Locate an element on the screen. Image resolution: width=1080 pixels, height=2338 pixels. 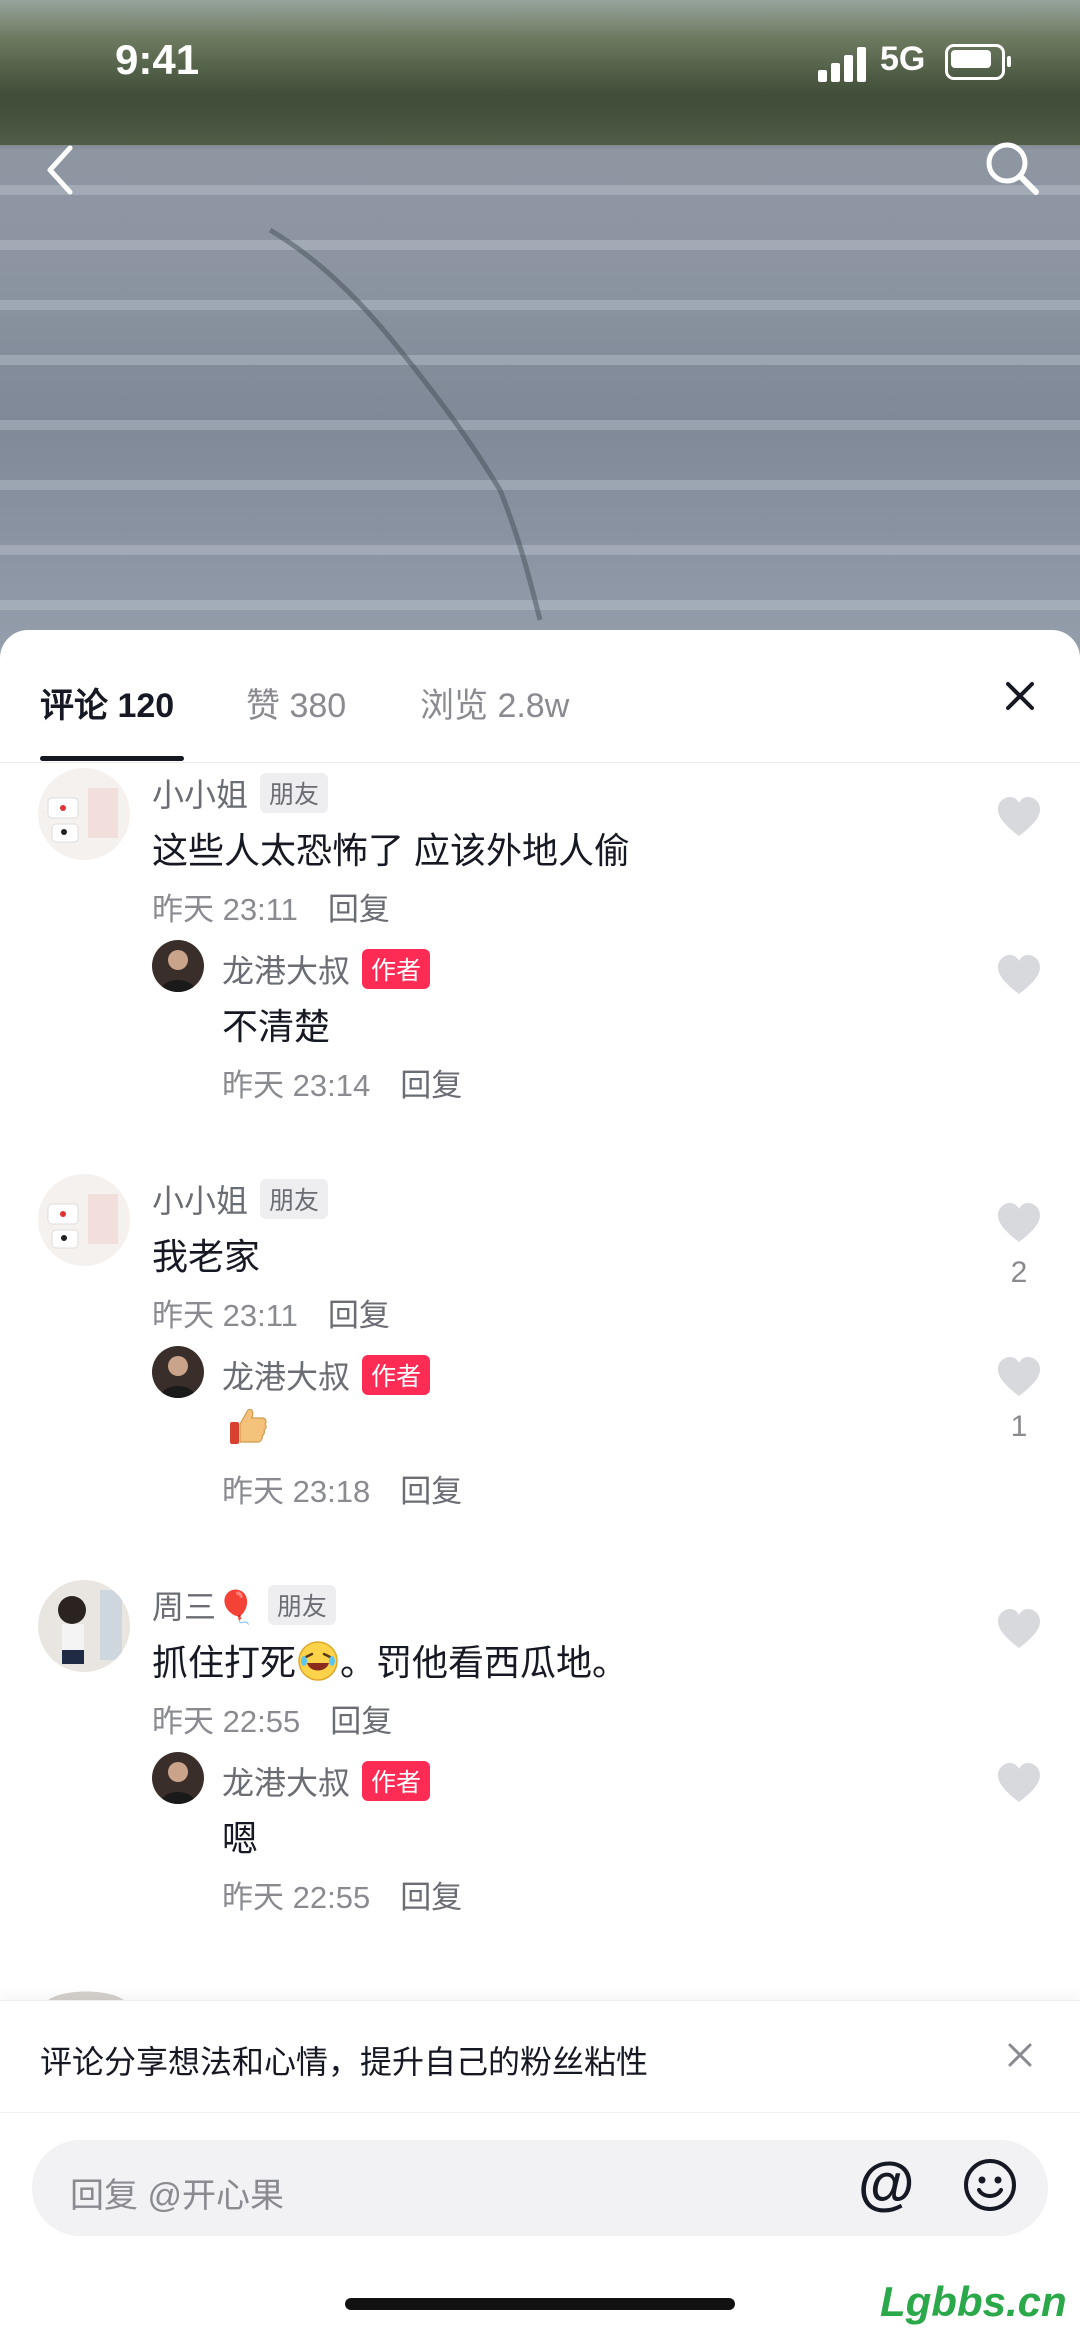
tab-views: 浏览 2.8w is located at coordinates (494, 702).